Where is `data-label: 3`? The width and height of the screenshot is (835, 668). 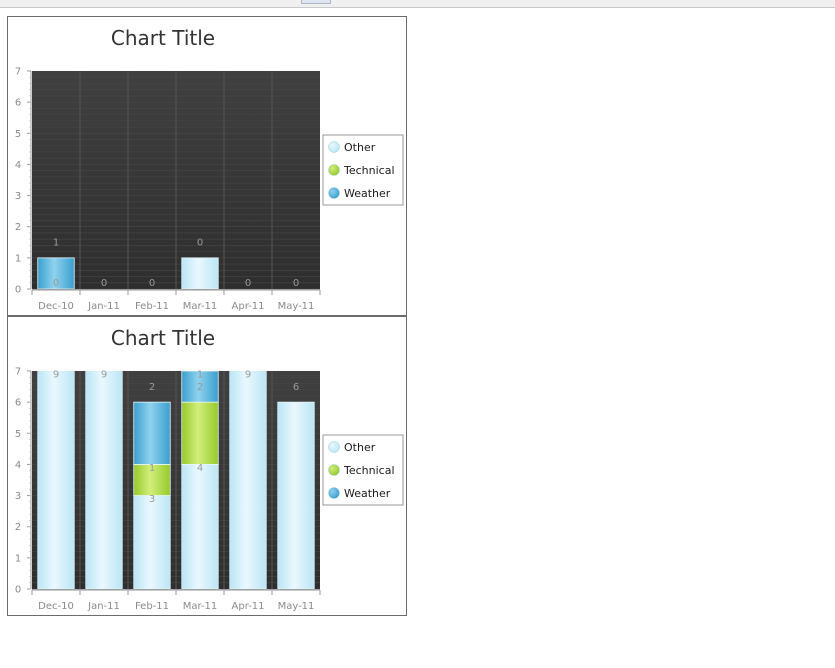
data-label: 3 is located at coordinates (152, 499).